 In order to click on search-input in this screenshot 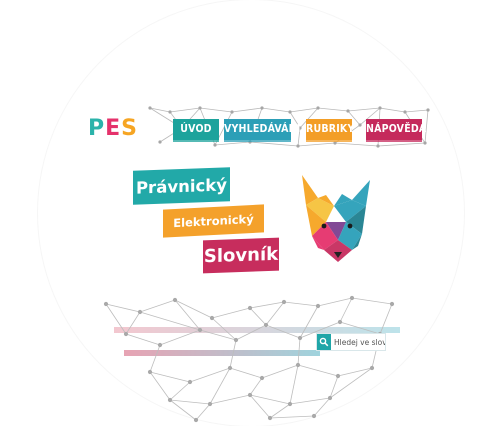, I will do `click(358, 342)`.